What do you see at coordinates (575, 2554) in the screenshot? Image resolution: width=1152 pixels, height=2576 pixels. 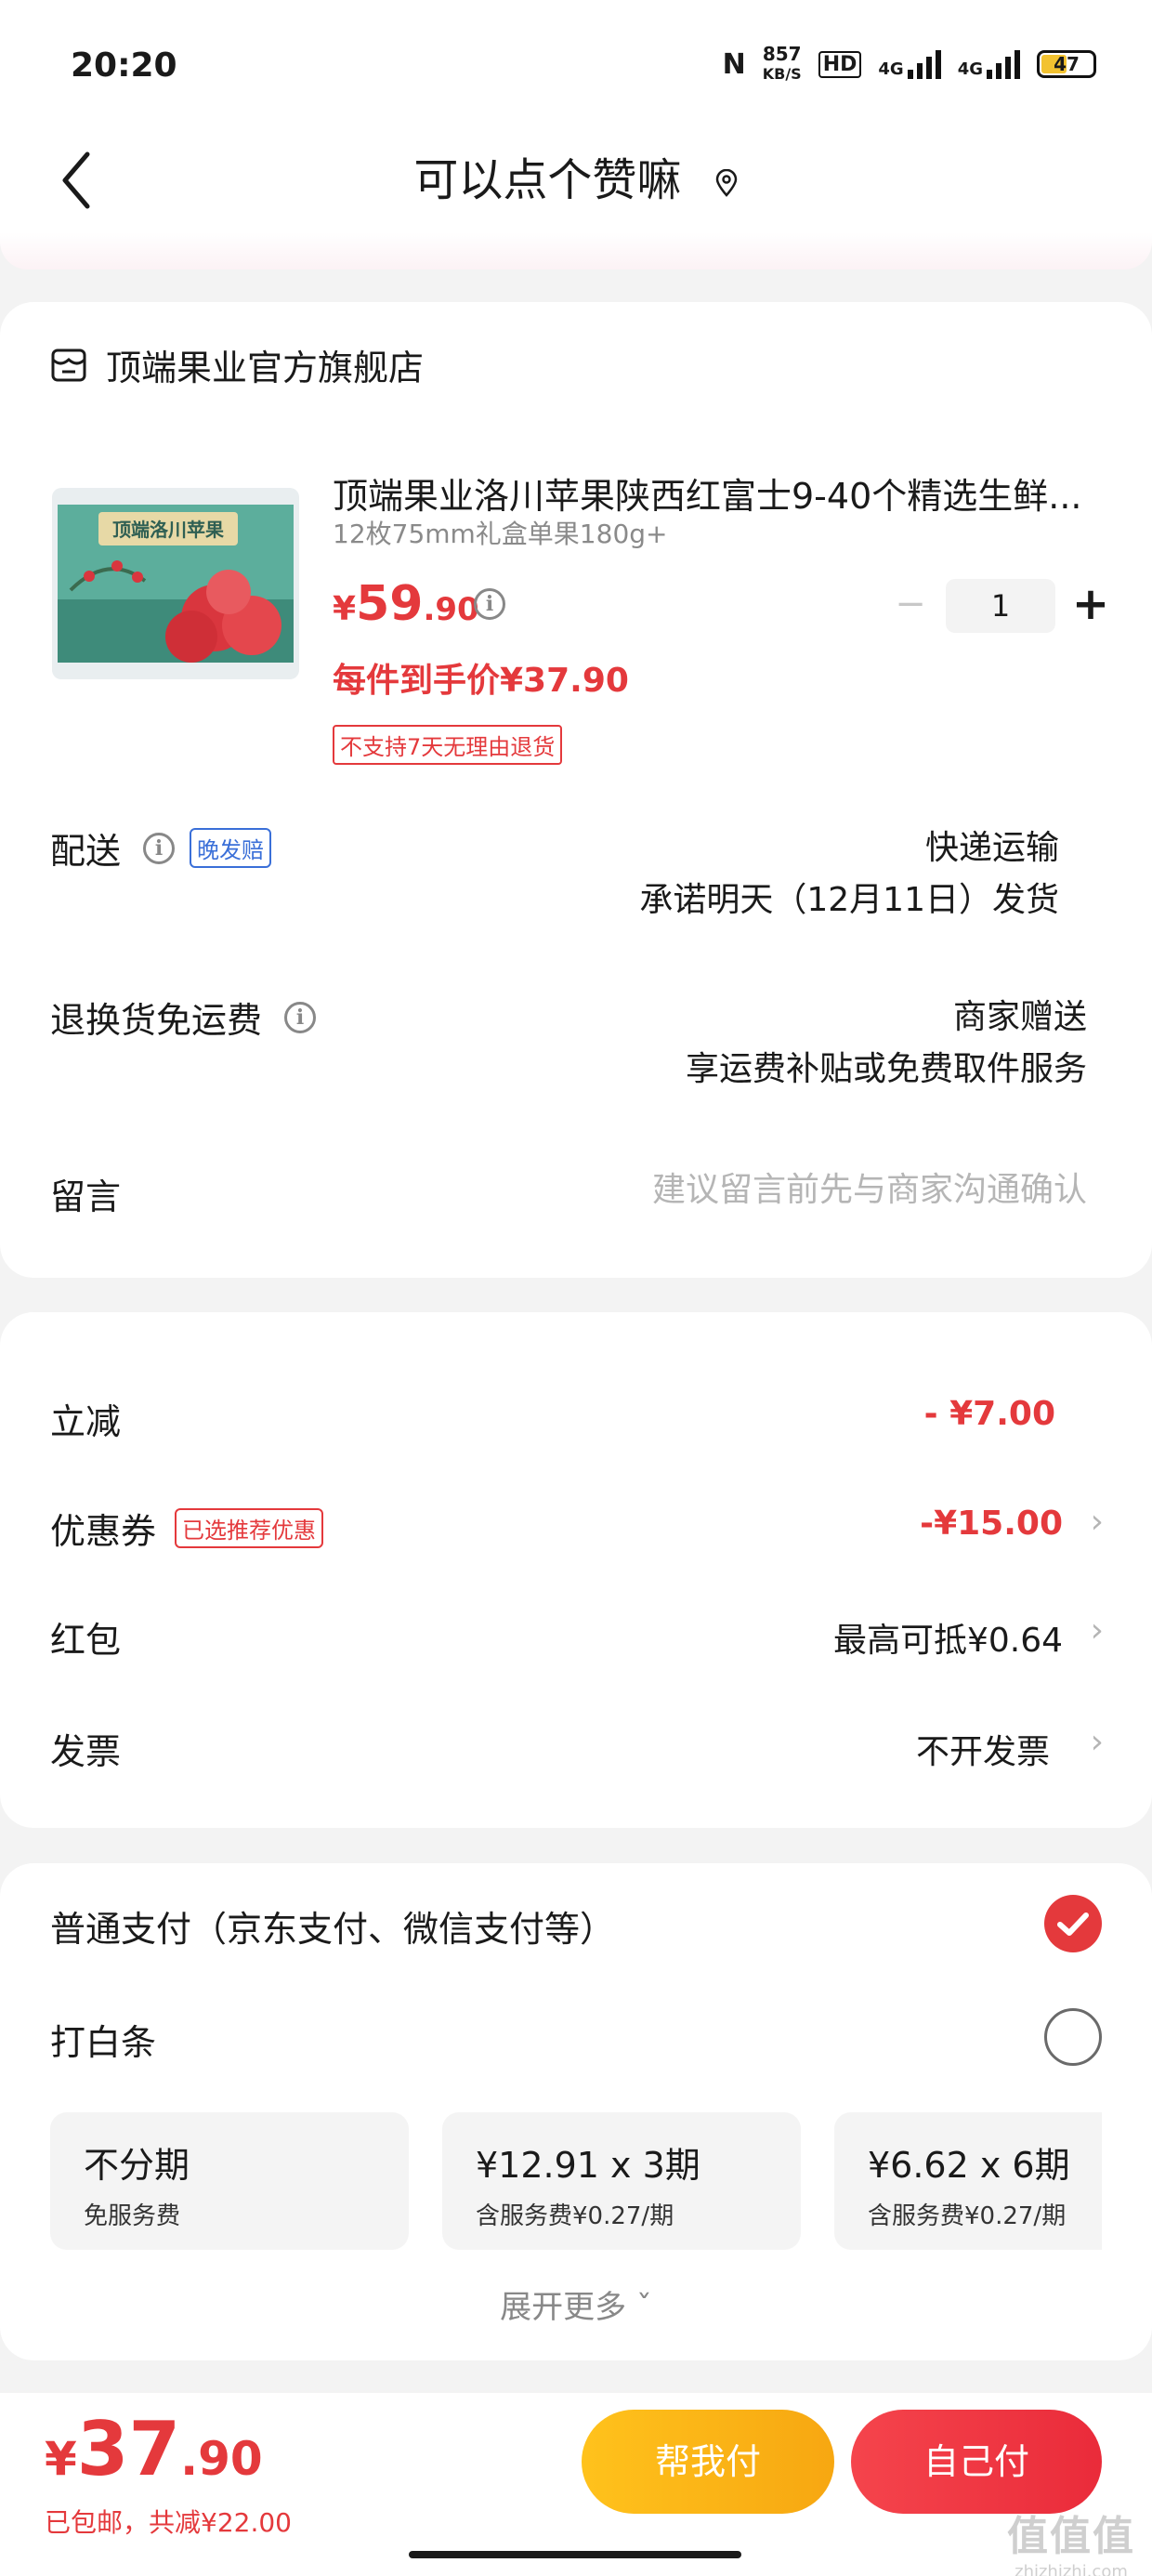 I see `home-indicator` at bounding box center [575, 2554].